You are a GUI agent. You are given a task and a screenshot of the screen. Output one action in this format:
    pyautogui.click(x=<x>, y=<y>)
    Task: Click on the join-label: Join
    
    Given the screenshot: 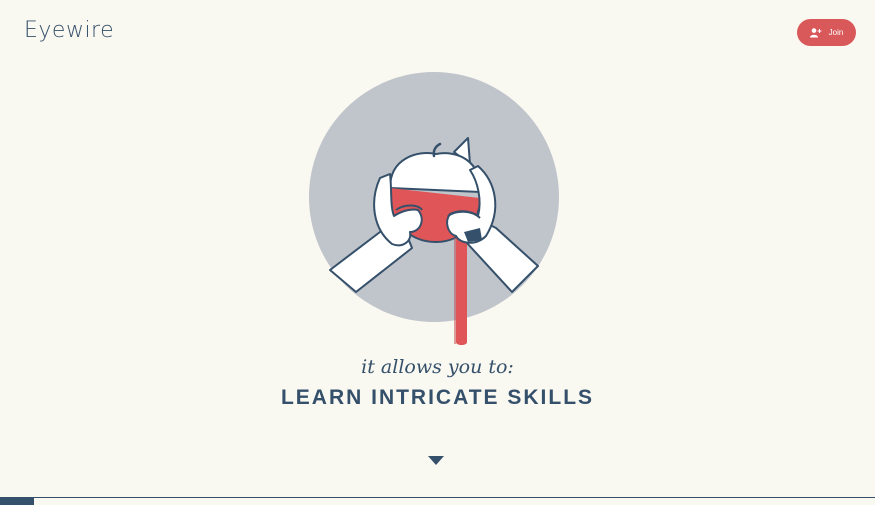 What is the action you would take?
    pyautogui.click(x=836, y=32)
    